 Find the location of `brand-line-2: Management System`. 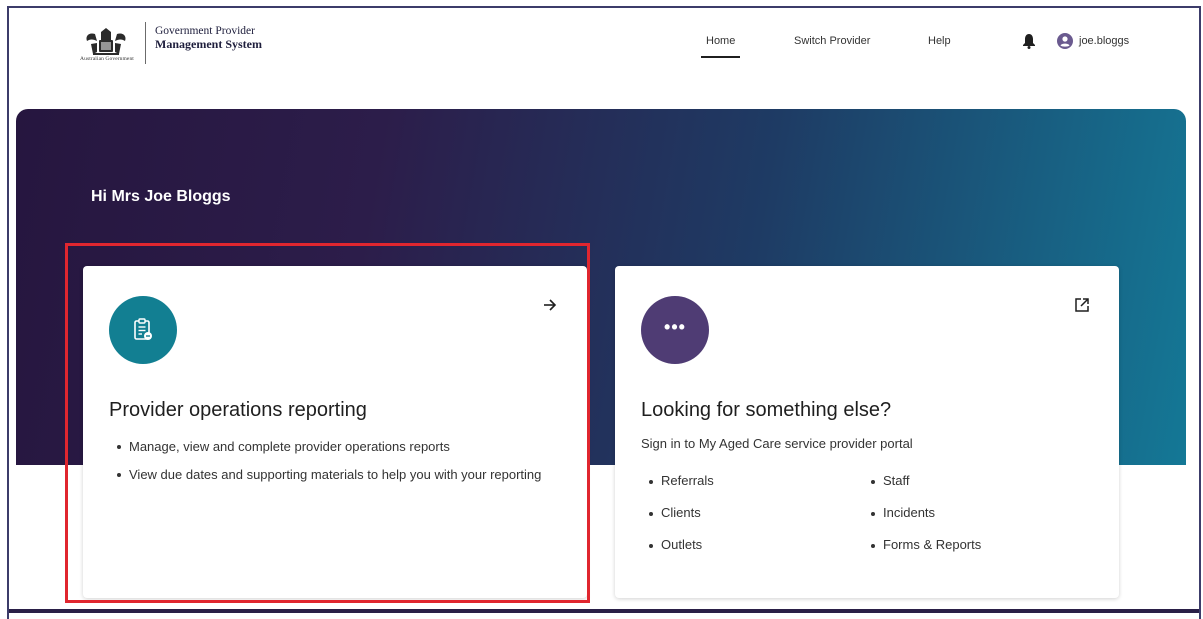

brand-line-2: Management System is located at coordinates (208, 44).